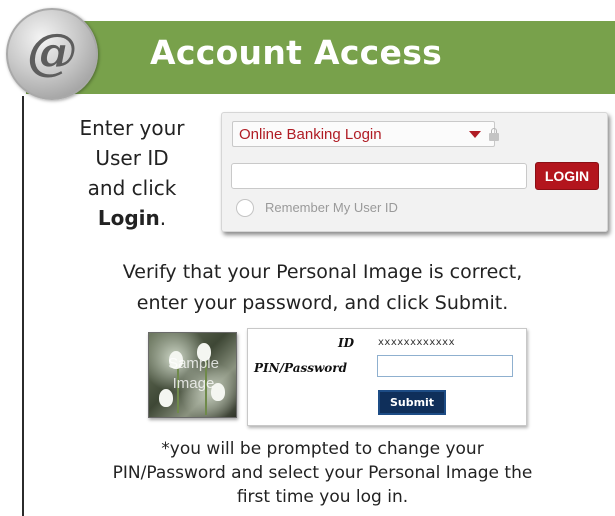 Image resolution: width=615 pixels, height=516 pixels. Describe the element at coordinates (296, 52) in the screenshot. I see `page-title: Account Access` at that location.